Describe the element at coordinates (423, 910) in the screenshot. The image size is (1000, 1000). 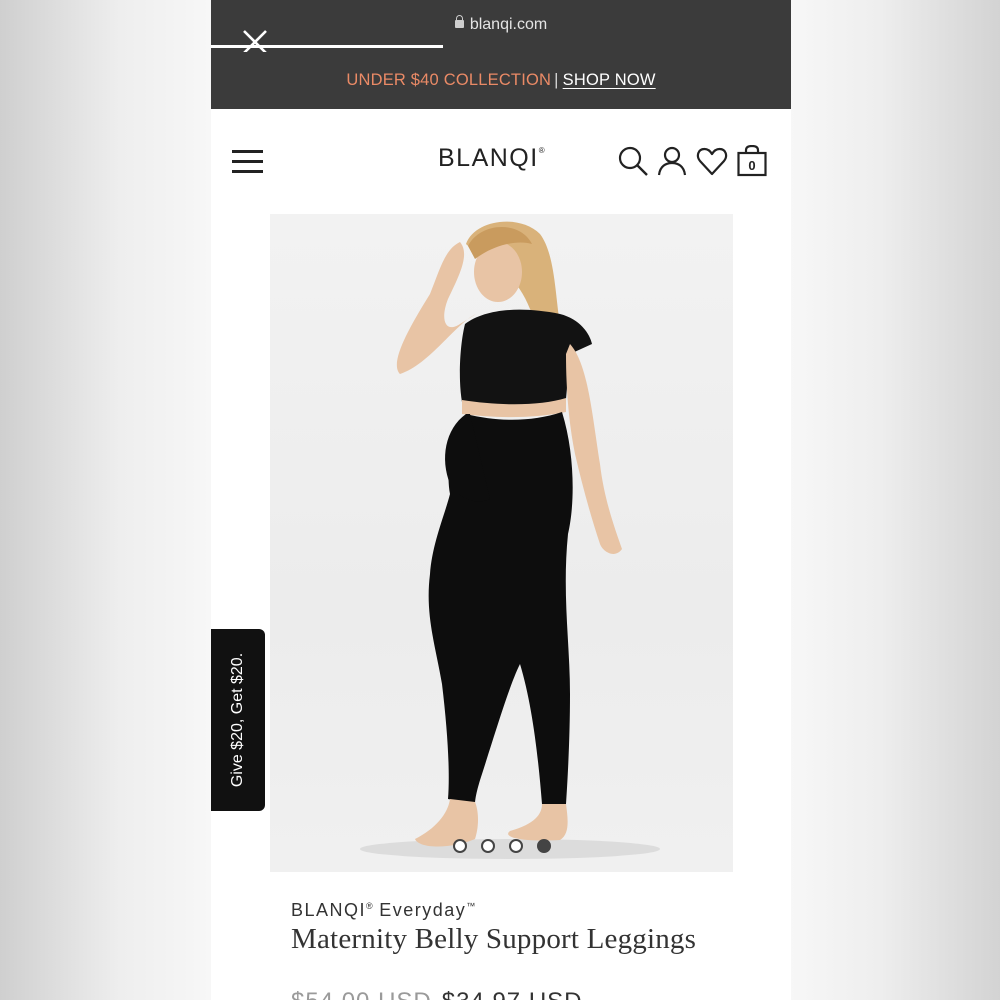
I see `product-line: Everyday` at that location.